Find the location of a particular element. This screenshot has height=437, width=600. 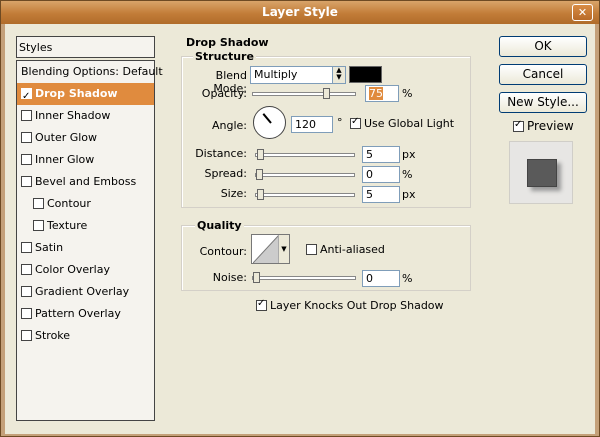

layer-knocks-out-checkbox: Layer Knocks Out Drop Shadow is located at coordinates (350, 305).